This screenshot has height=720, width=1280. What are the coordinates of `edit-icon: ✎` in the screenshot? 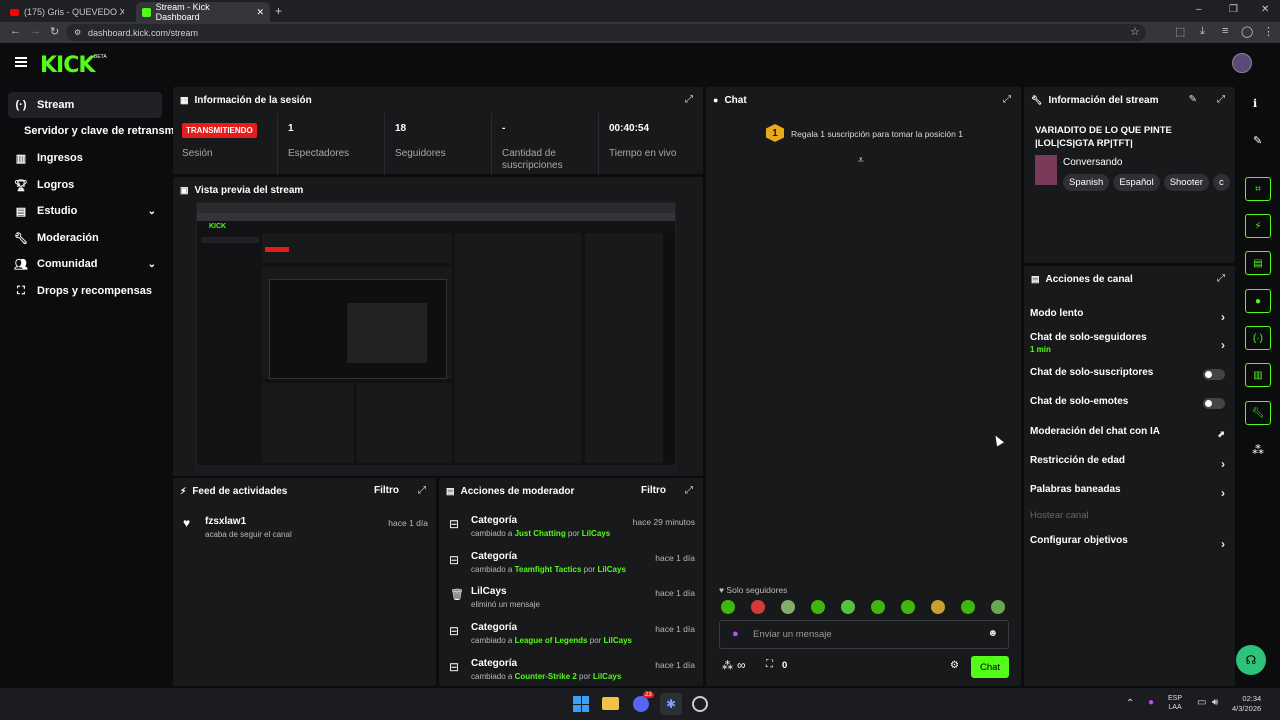 It's located at (1193, 99).